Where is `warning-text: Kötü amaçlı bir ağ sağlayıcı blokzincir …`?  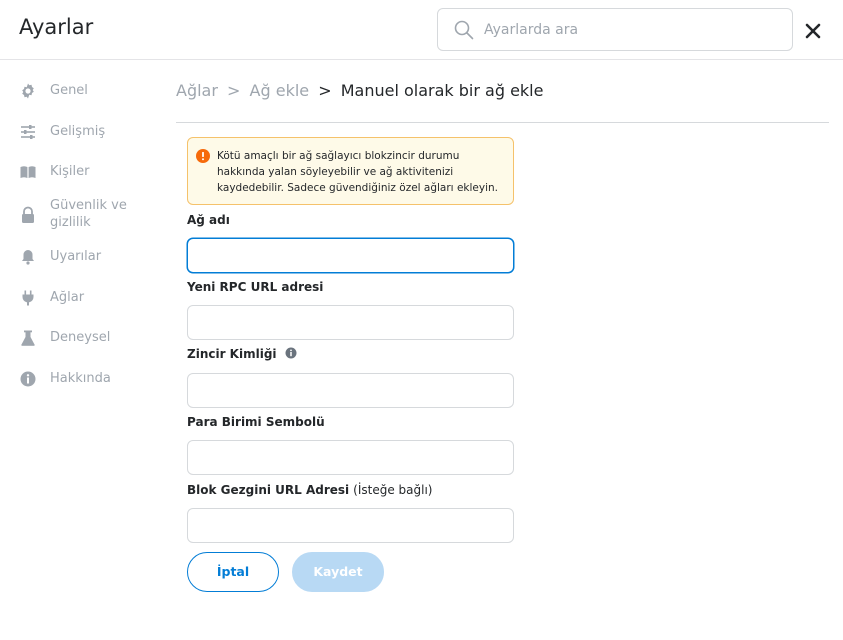 warning-text: Kötü amaçlı bir ağ sağlayıcı blokzincir … is located at coordinates (357, 172).